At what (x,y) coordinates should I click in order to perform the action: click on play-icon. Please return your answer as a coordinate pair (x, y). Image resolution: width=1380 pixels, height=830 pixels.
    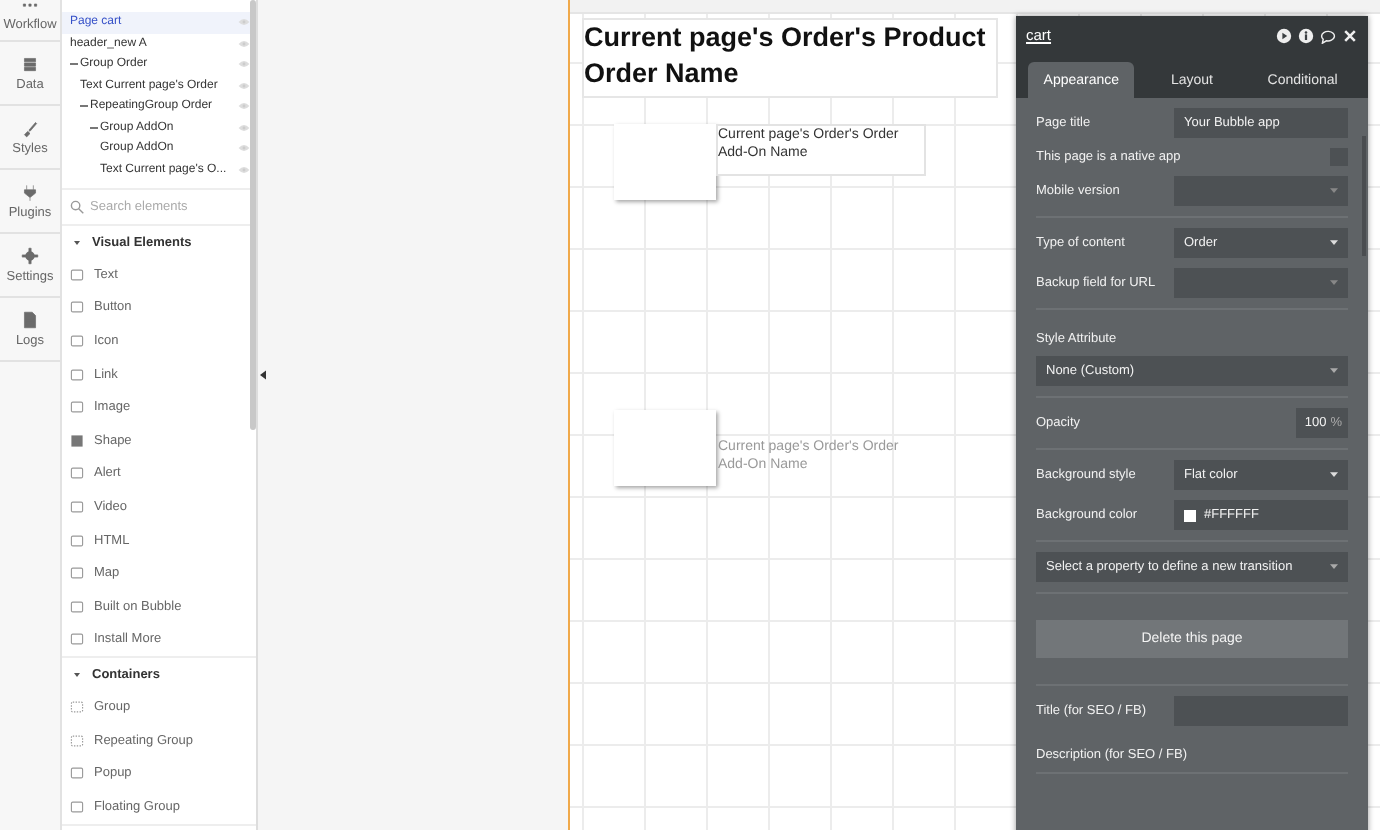
    Looking at the image, I should click on (1284, 35).